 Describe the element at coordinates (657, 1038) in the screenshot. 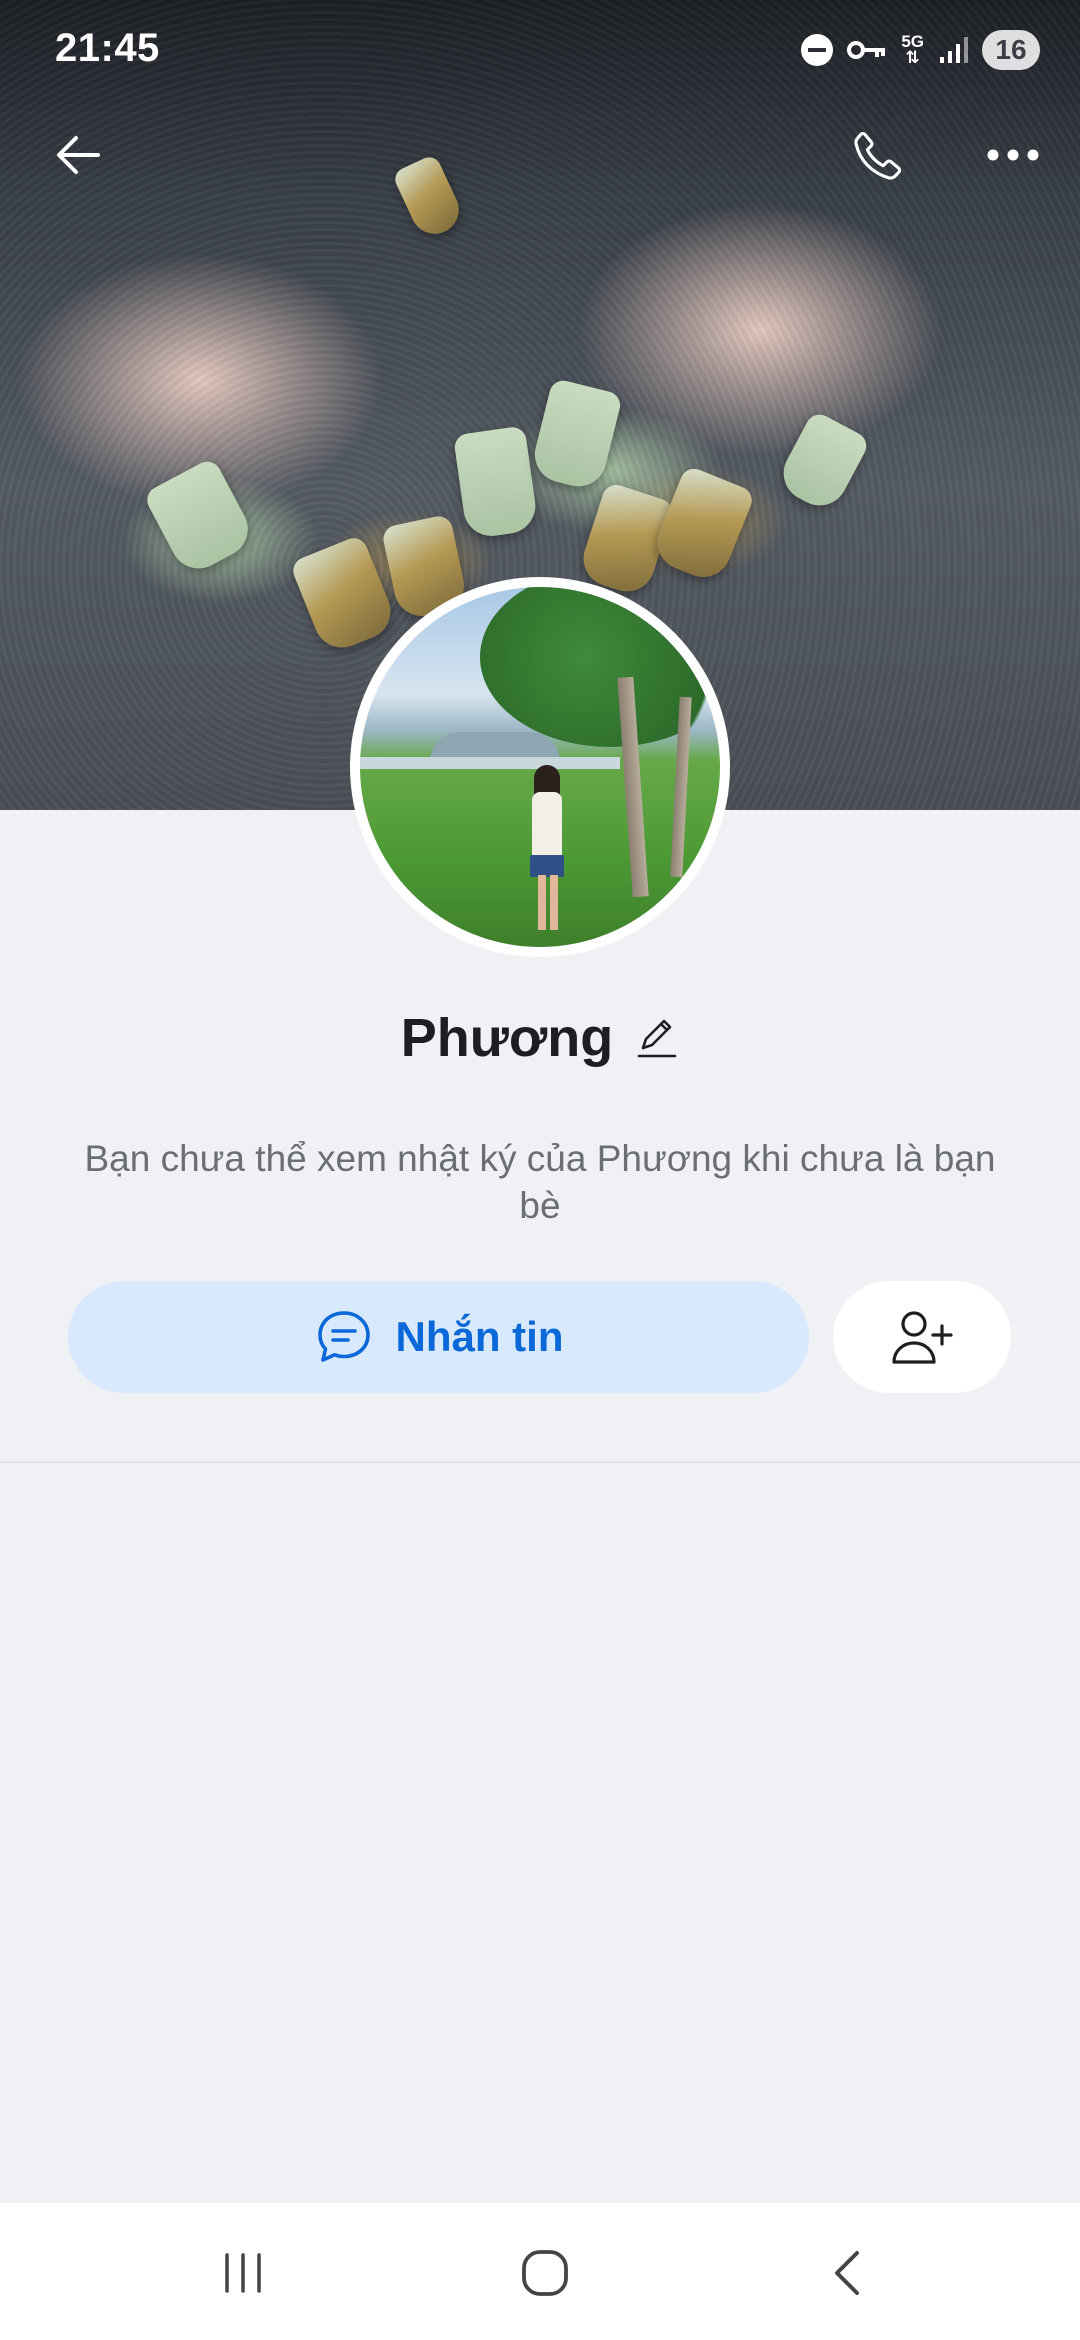

I see `edit-pencil-icon` at that location.